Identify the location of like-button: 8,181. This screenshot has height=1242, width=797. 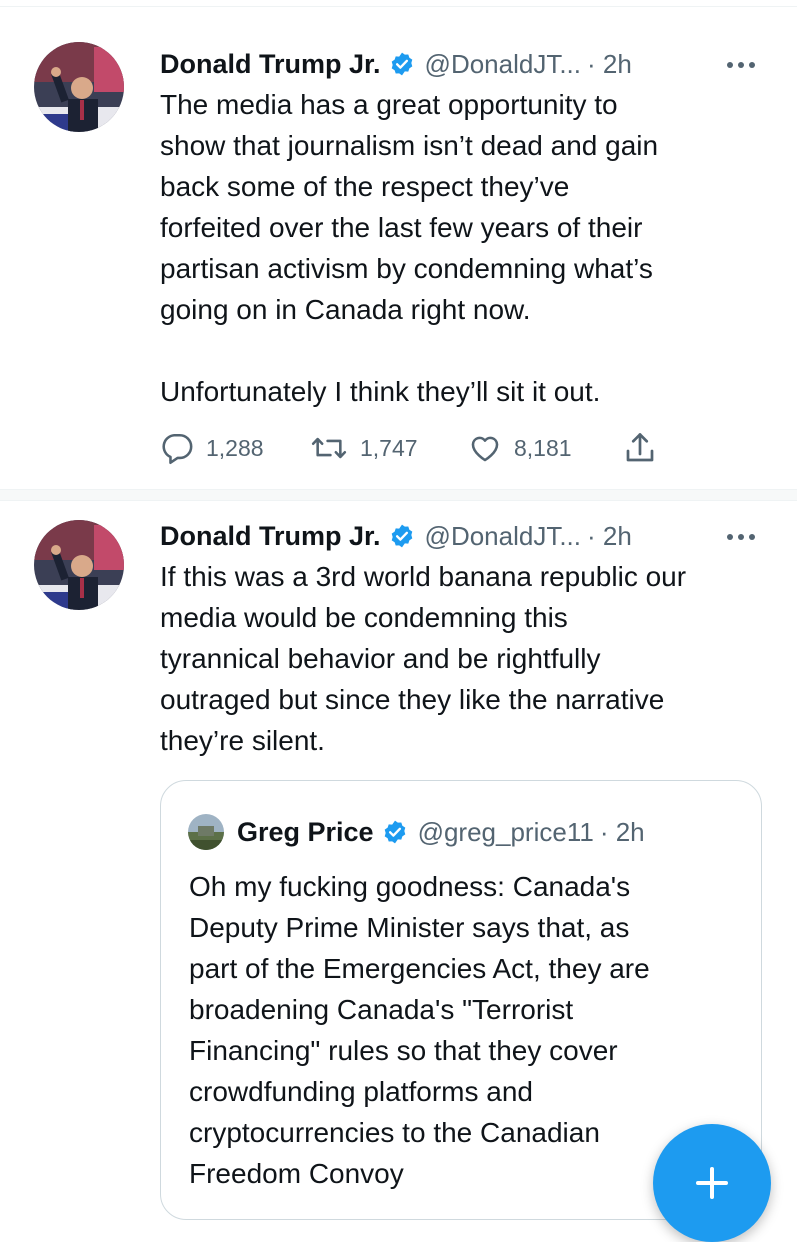
(520, 448).